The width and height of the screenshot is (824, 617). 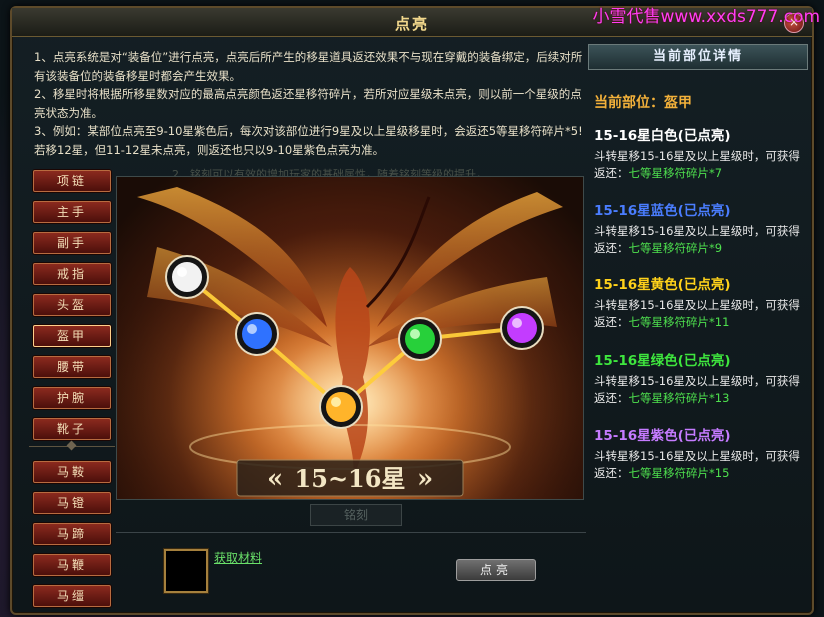 What do you see at coordinates (72, 212) in the screenshot?
I see `slot-main-hand: 主手` at bounding box center [72, 212].